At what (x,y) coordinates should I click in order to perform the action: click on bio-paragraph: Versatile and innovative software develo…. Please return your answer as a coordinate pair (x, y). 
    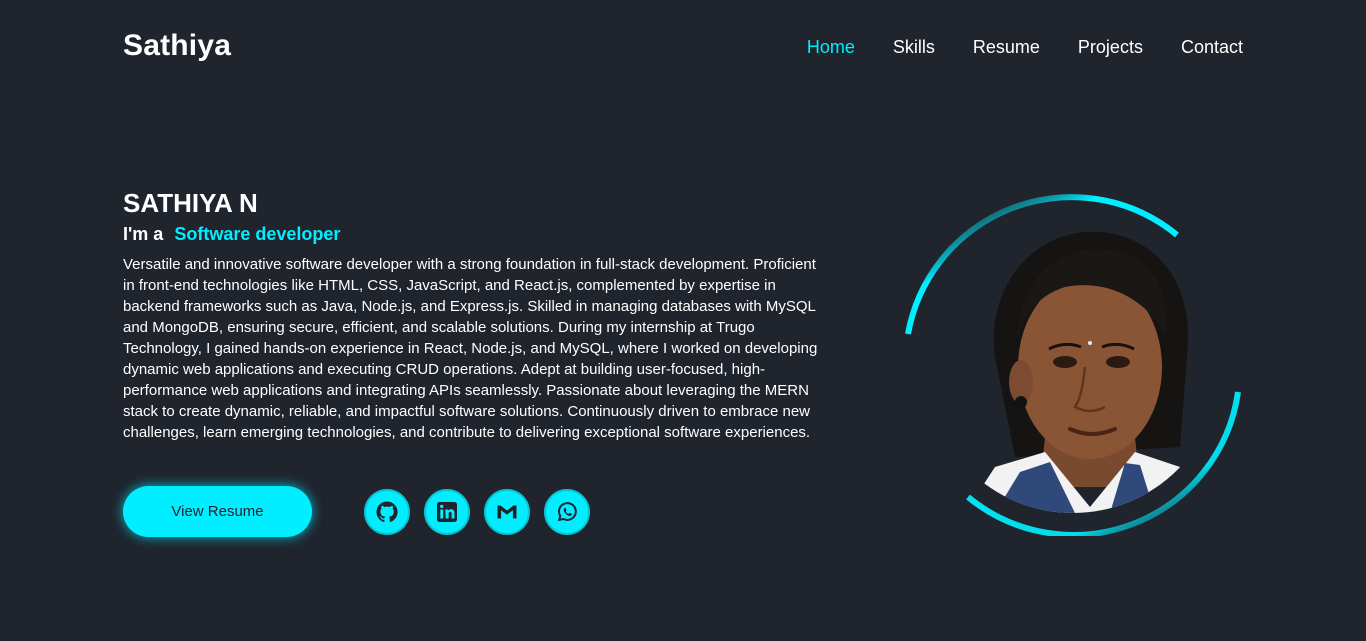
    Looking at the image, I should click on (470, 348).